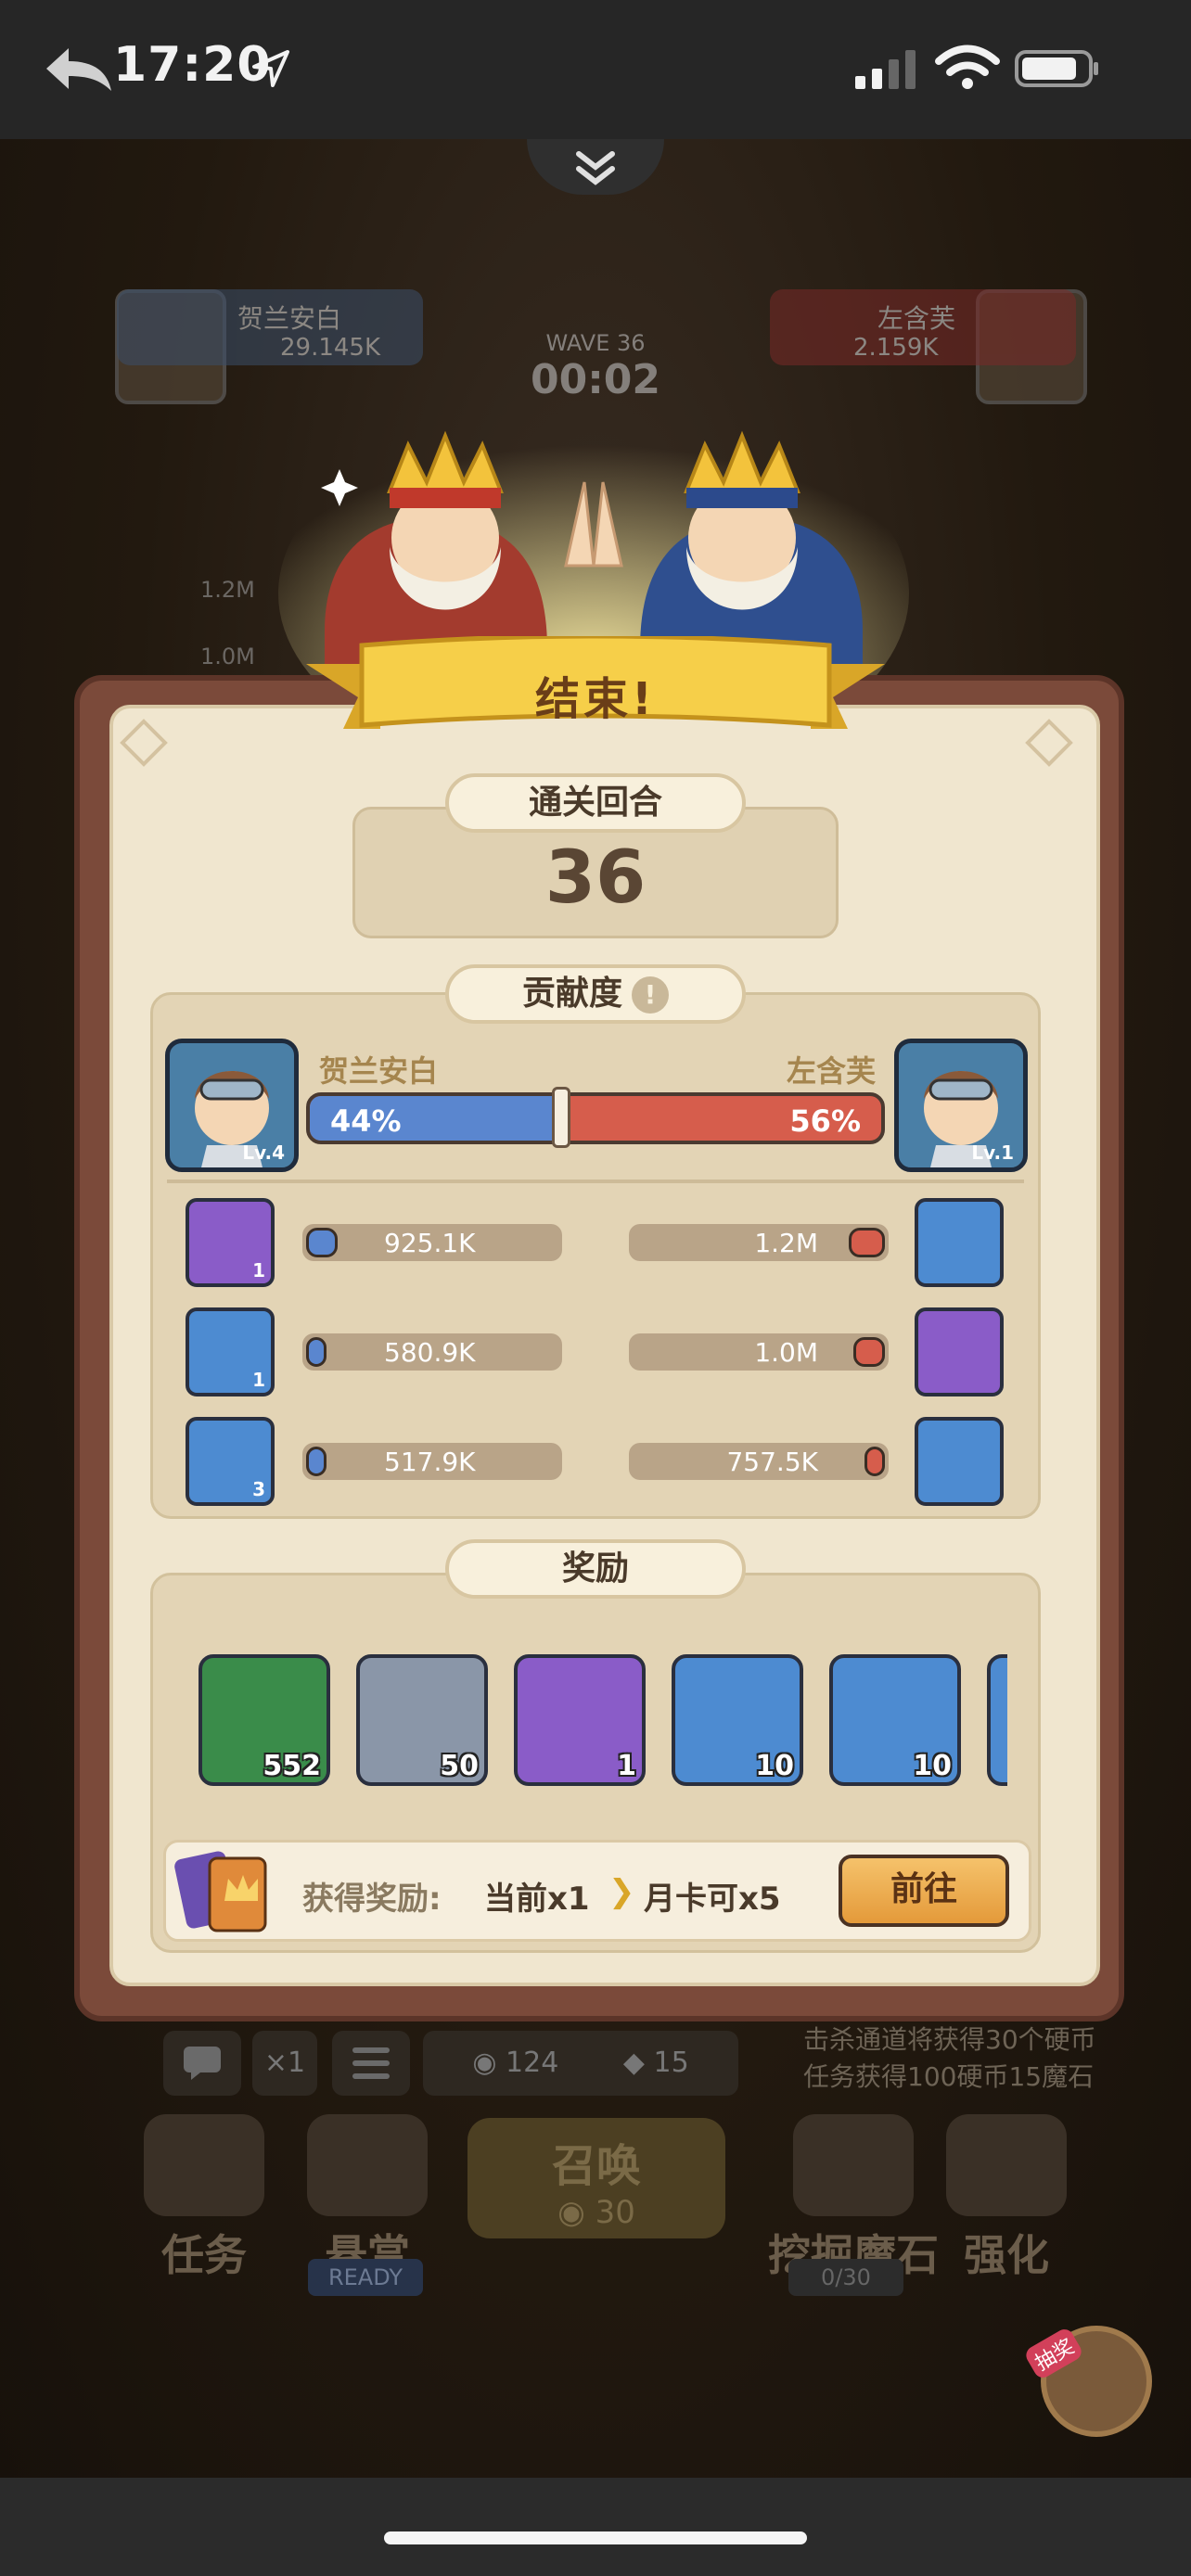 The height and width of the screenshot is (2576, 1191). Describe the element at coordinates (292, 1766) in the screenshot. I see `reward-quantity: 552` at that location.